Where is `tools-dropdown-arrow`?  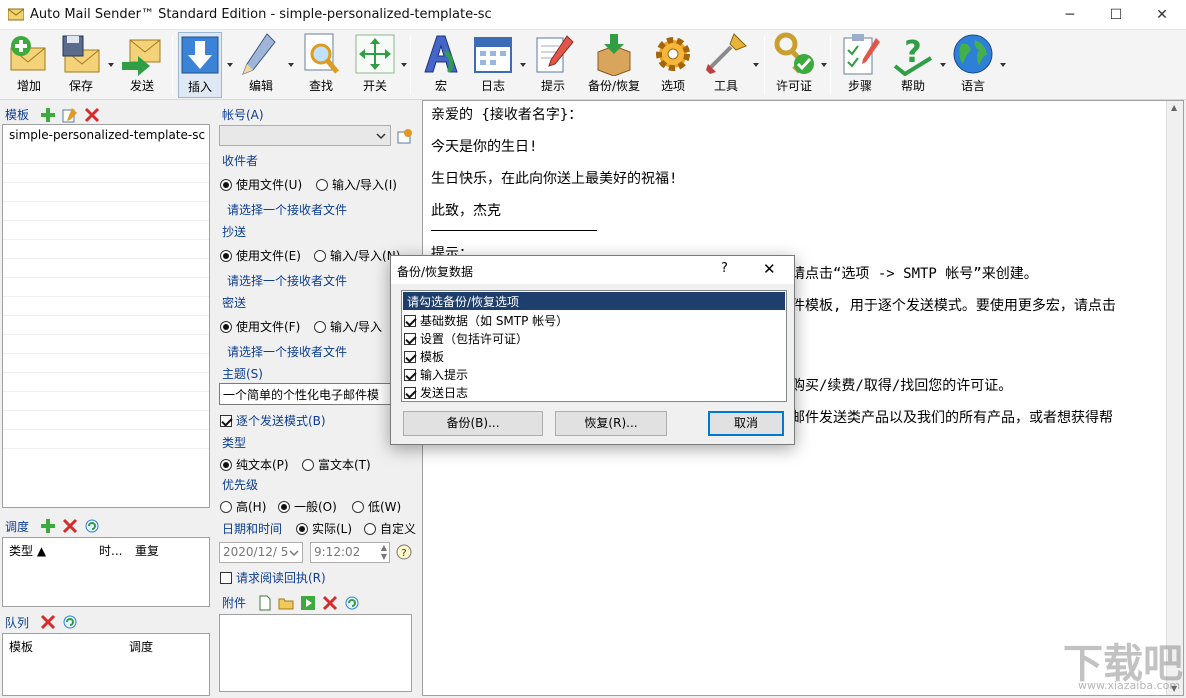
tools-dropdown-arrow is located at coordinates (756, 65).